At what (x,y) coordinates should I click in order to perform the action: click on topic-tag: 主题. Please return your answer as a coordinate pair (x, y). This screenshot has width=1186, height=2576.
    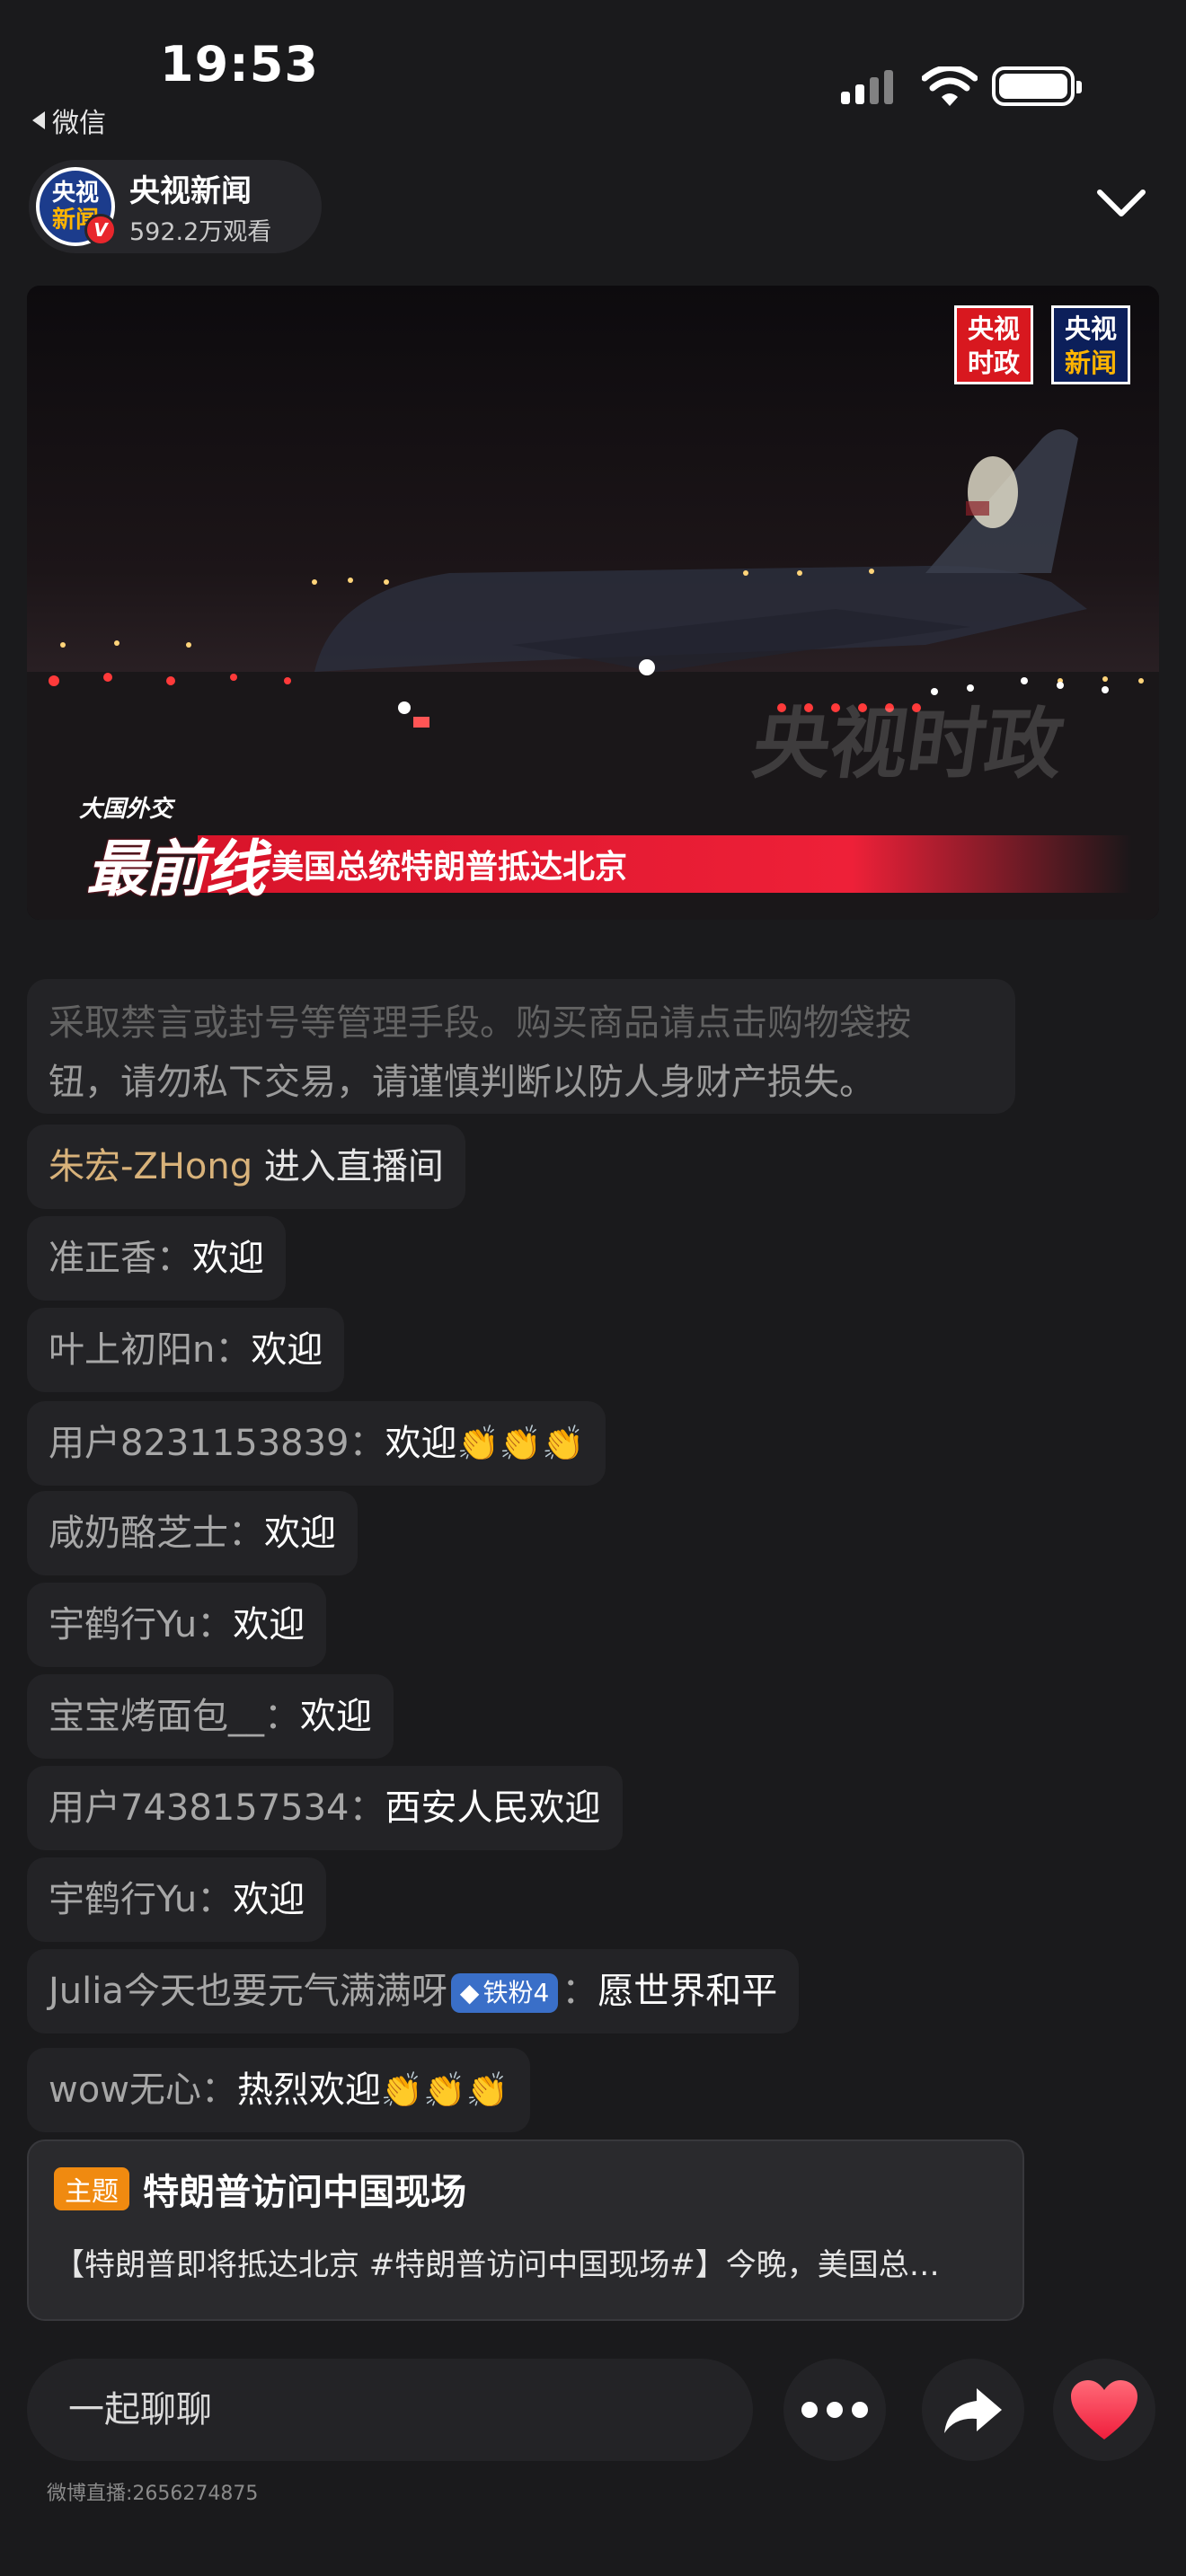
    Looking at the image, I should click on (91, 2188).